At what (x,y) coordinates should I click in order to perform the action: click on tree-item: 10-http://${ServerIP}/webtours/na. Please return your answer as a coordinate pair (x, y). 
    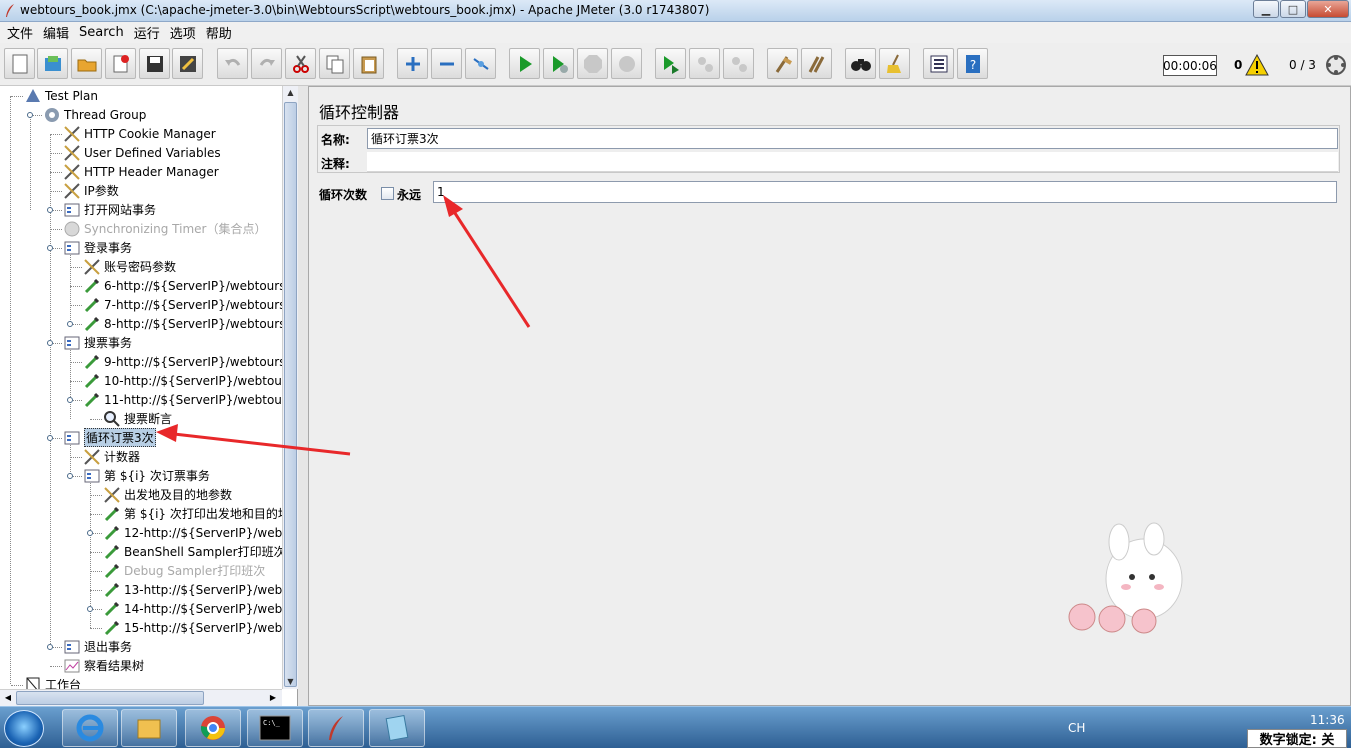
    Looking at the image, I should click on (197, 380).